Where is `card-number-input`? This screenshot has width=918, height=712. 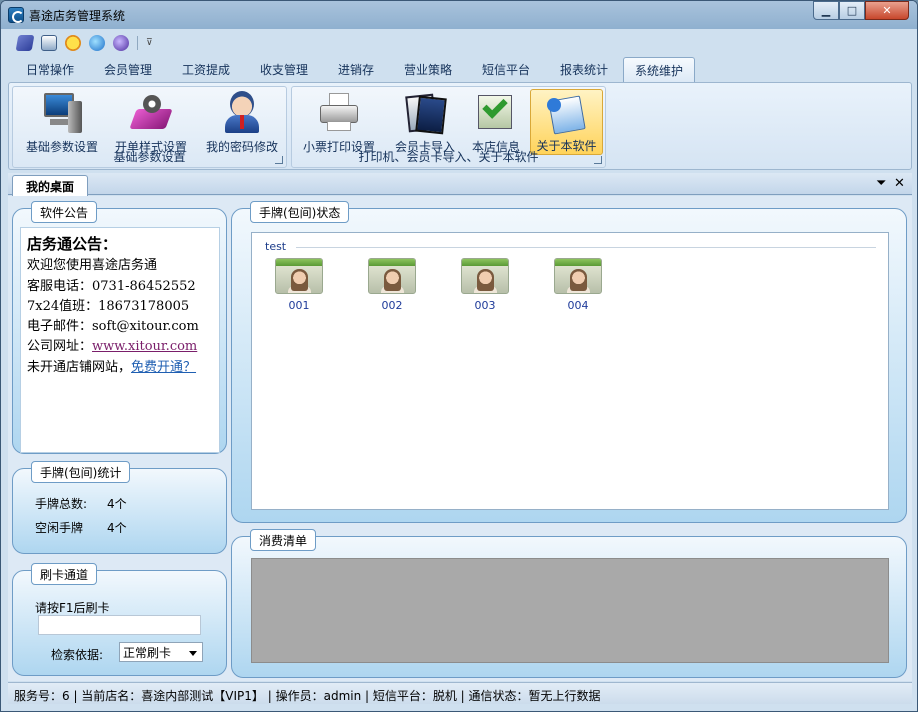 card-number-input is located at coordinates (119, 625).